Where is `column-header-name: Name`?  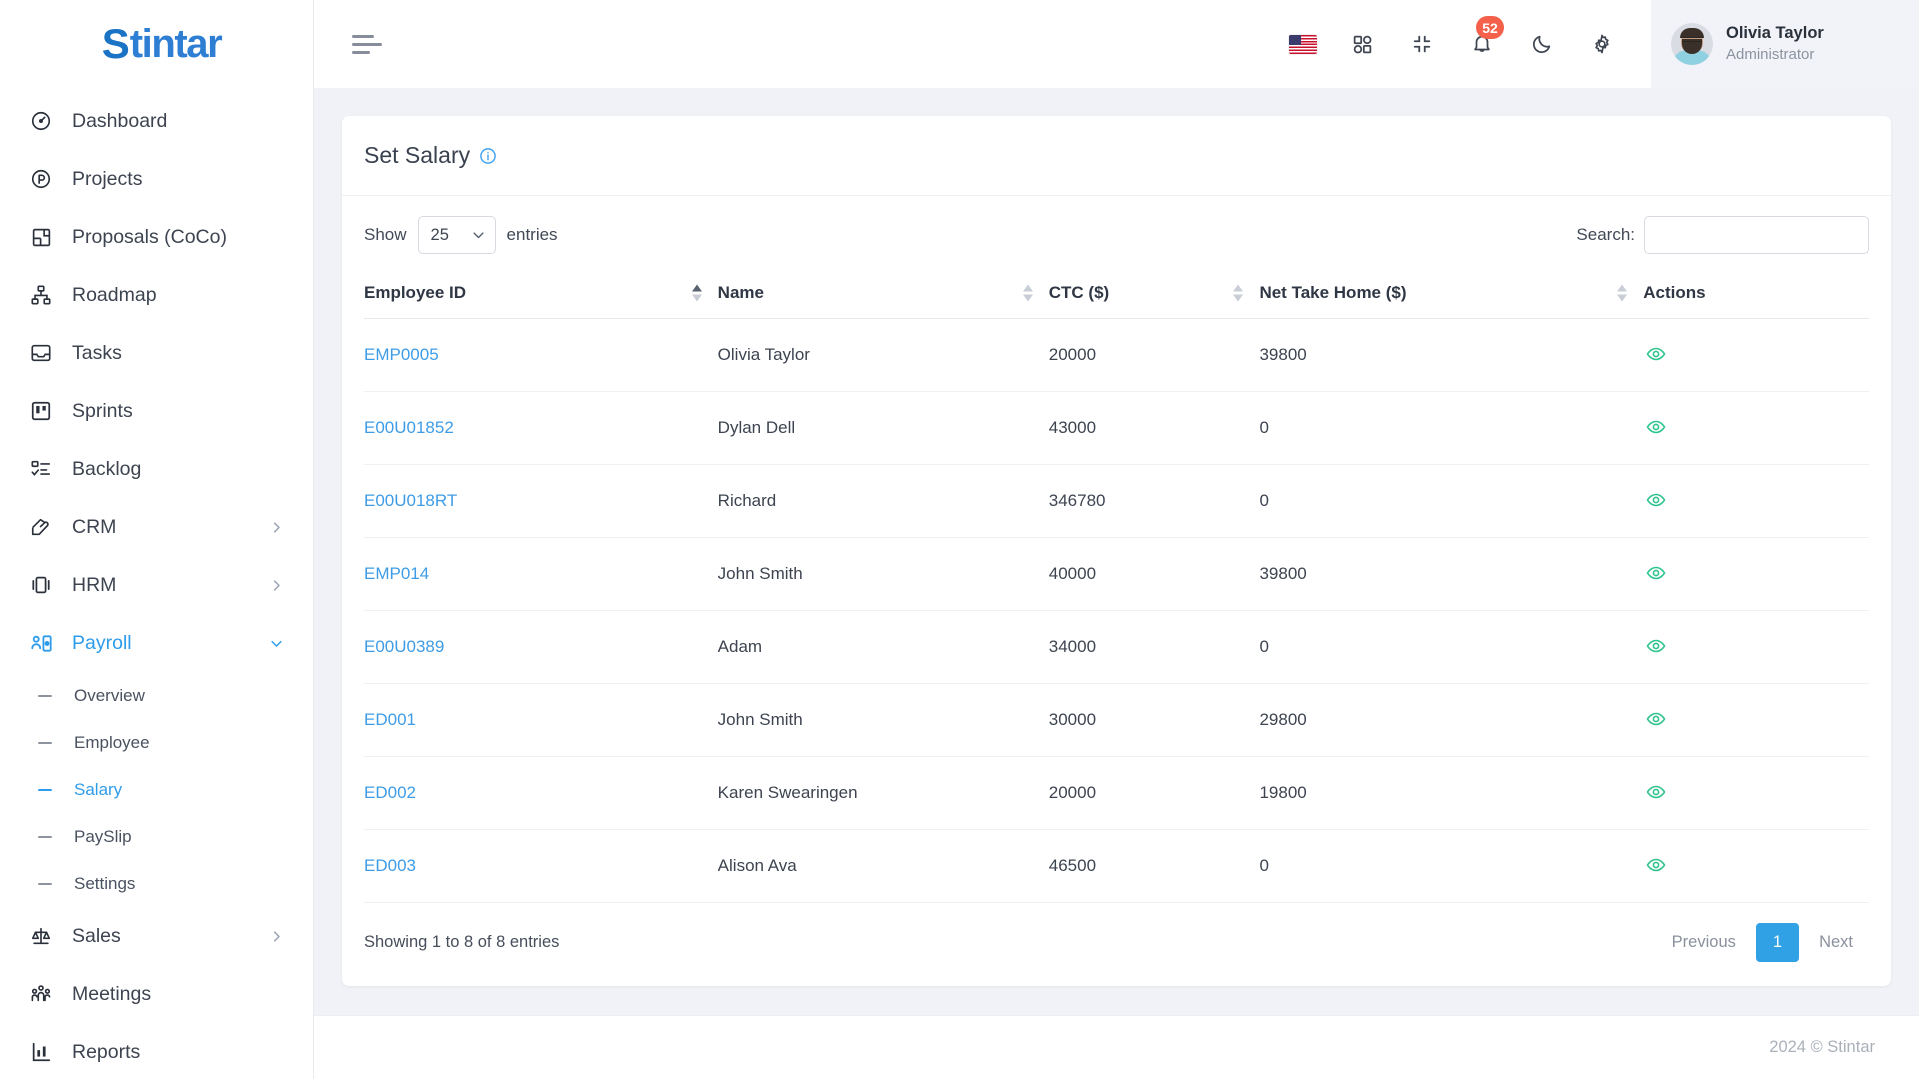
column-header-name: Name is located at coordinates (883, 293).